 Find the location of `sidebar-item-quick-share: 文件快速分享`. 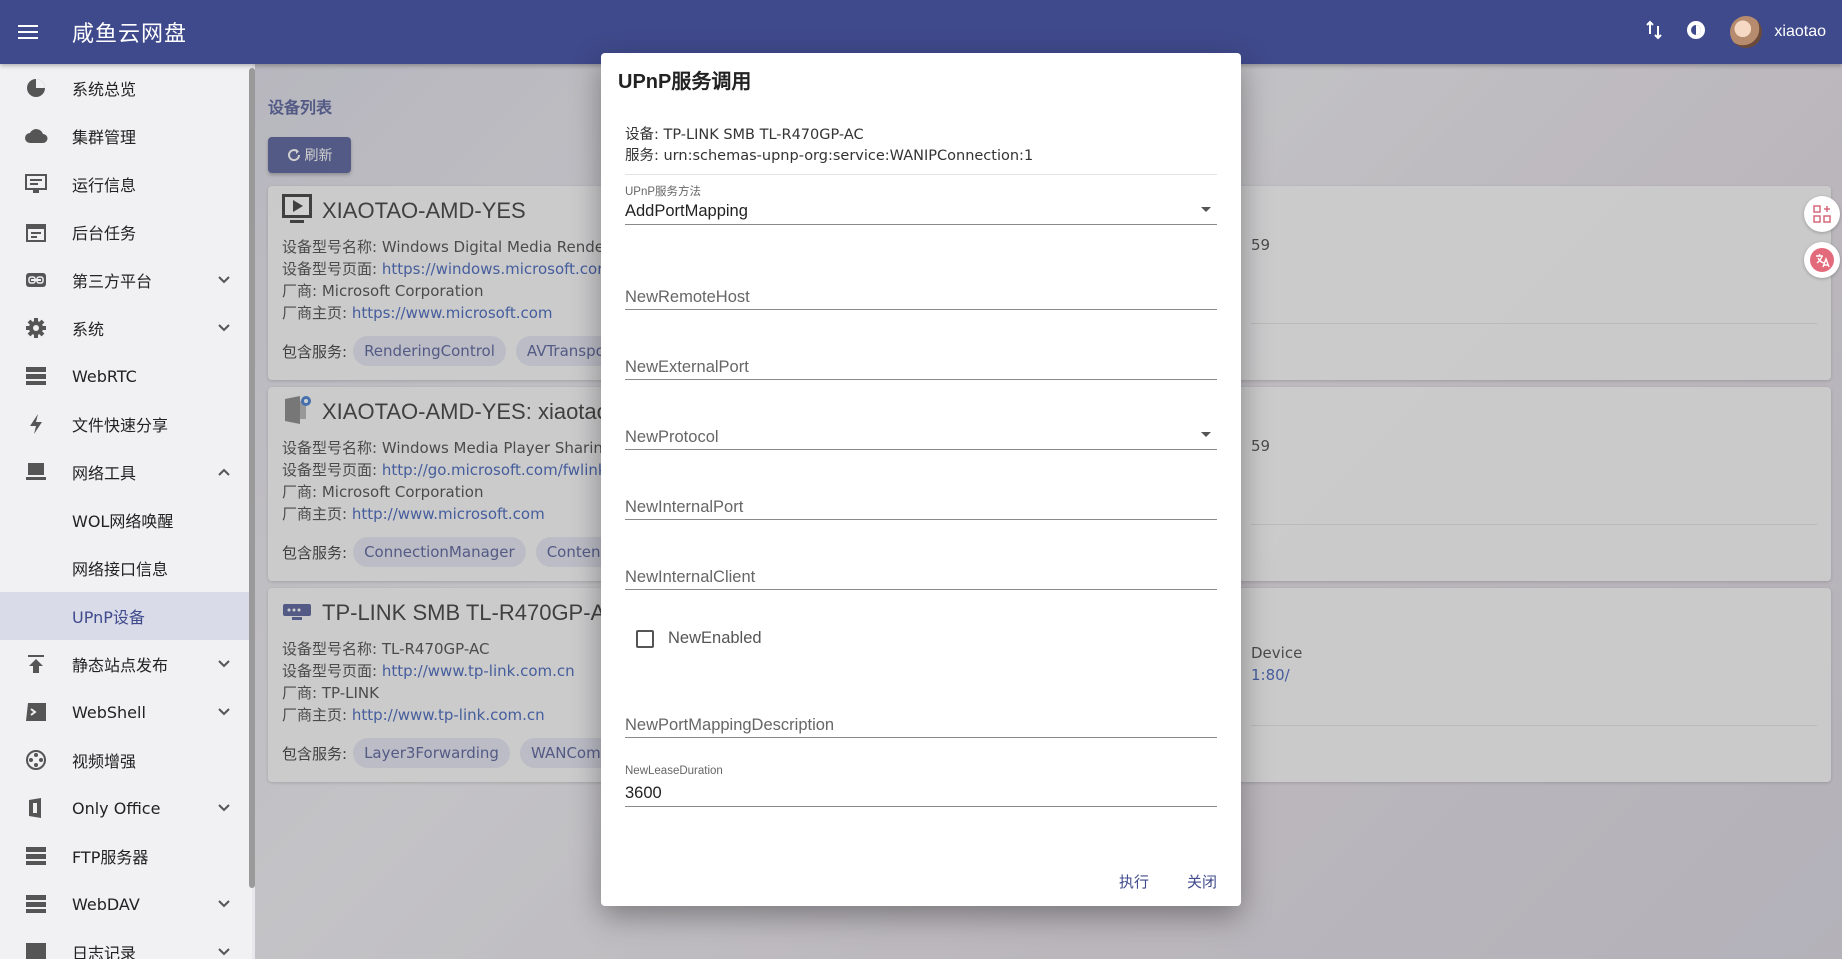

sidebar-item-quick-share: 文件快速分享 is located at coordinates (126, 424).